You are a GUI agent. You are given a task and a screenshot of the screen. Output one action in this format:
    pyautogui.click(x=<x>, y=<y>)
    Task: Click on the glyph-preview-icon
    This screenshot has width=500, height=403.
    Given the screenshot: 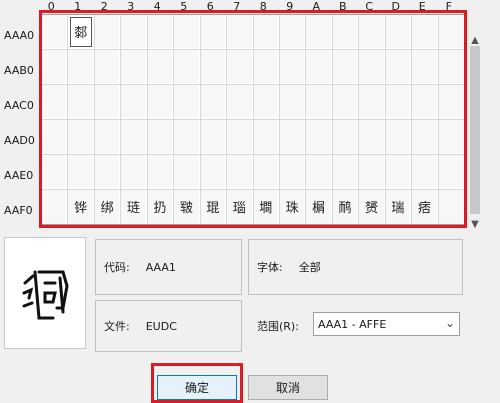 What is the action you would take?
    pyautogui.click(x=45, y=295)
    